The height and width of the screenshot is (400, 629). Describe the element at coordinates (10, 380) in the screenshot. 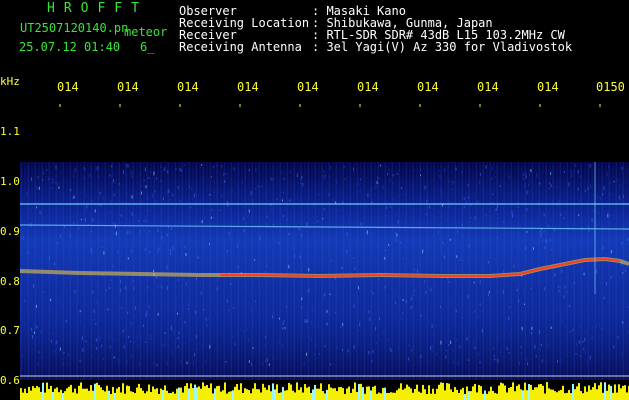

I see `y-tick-label: 0.6` at that location.